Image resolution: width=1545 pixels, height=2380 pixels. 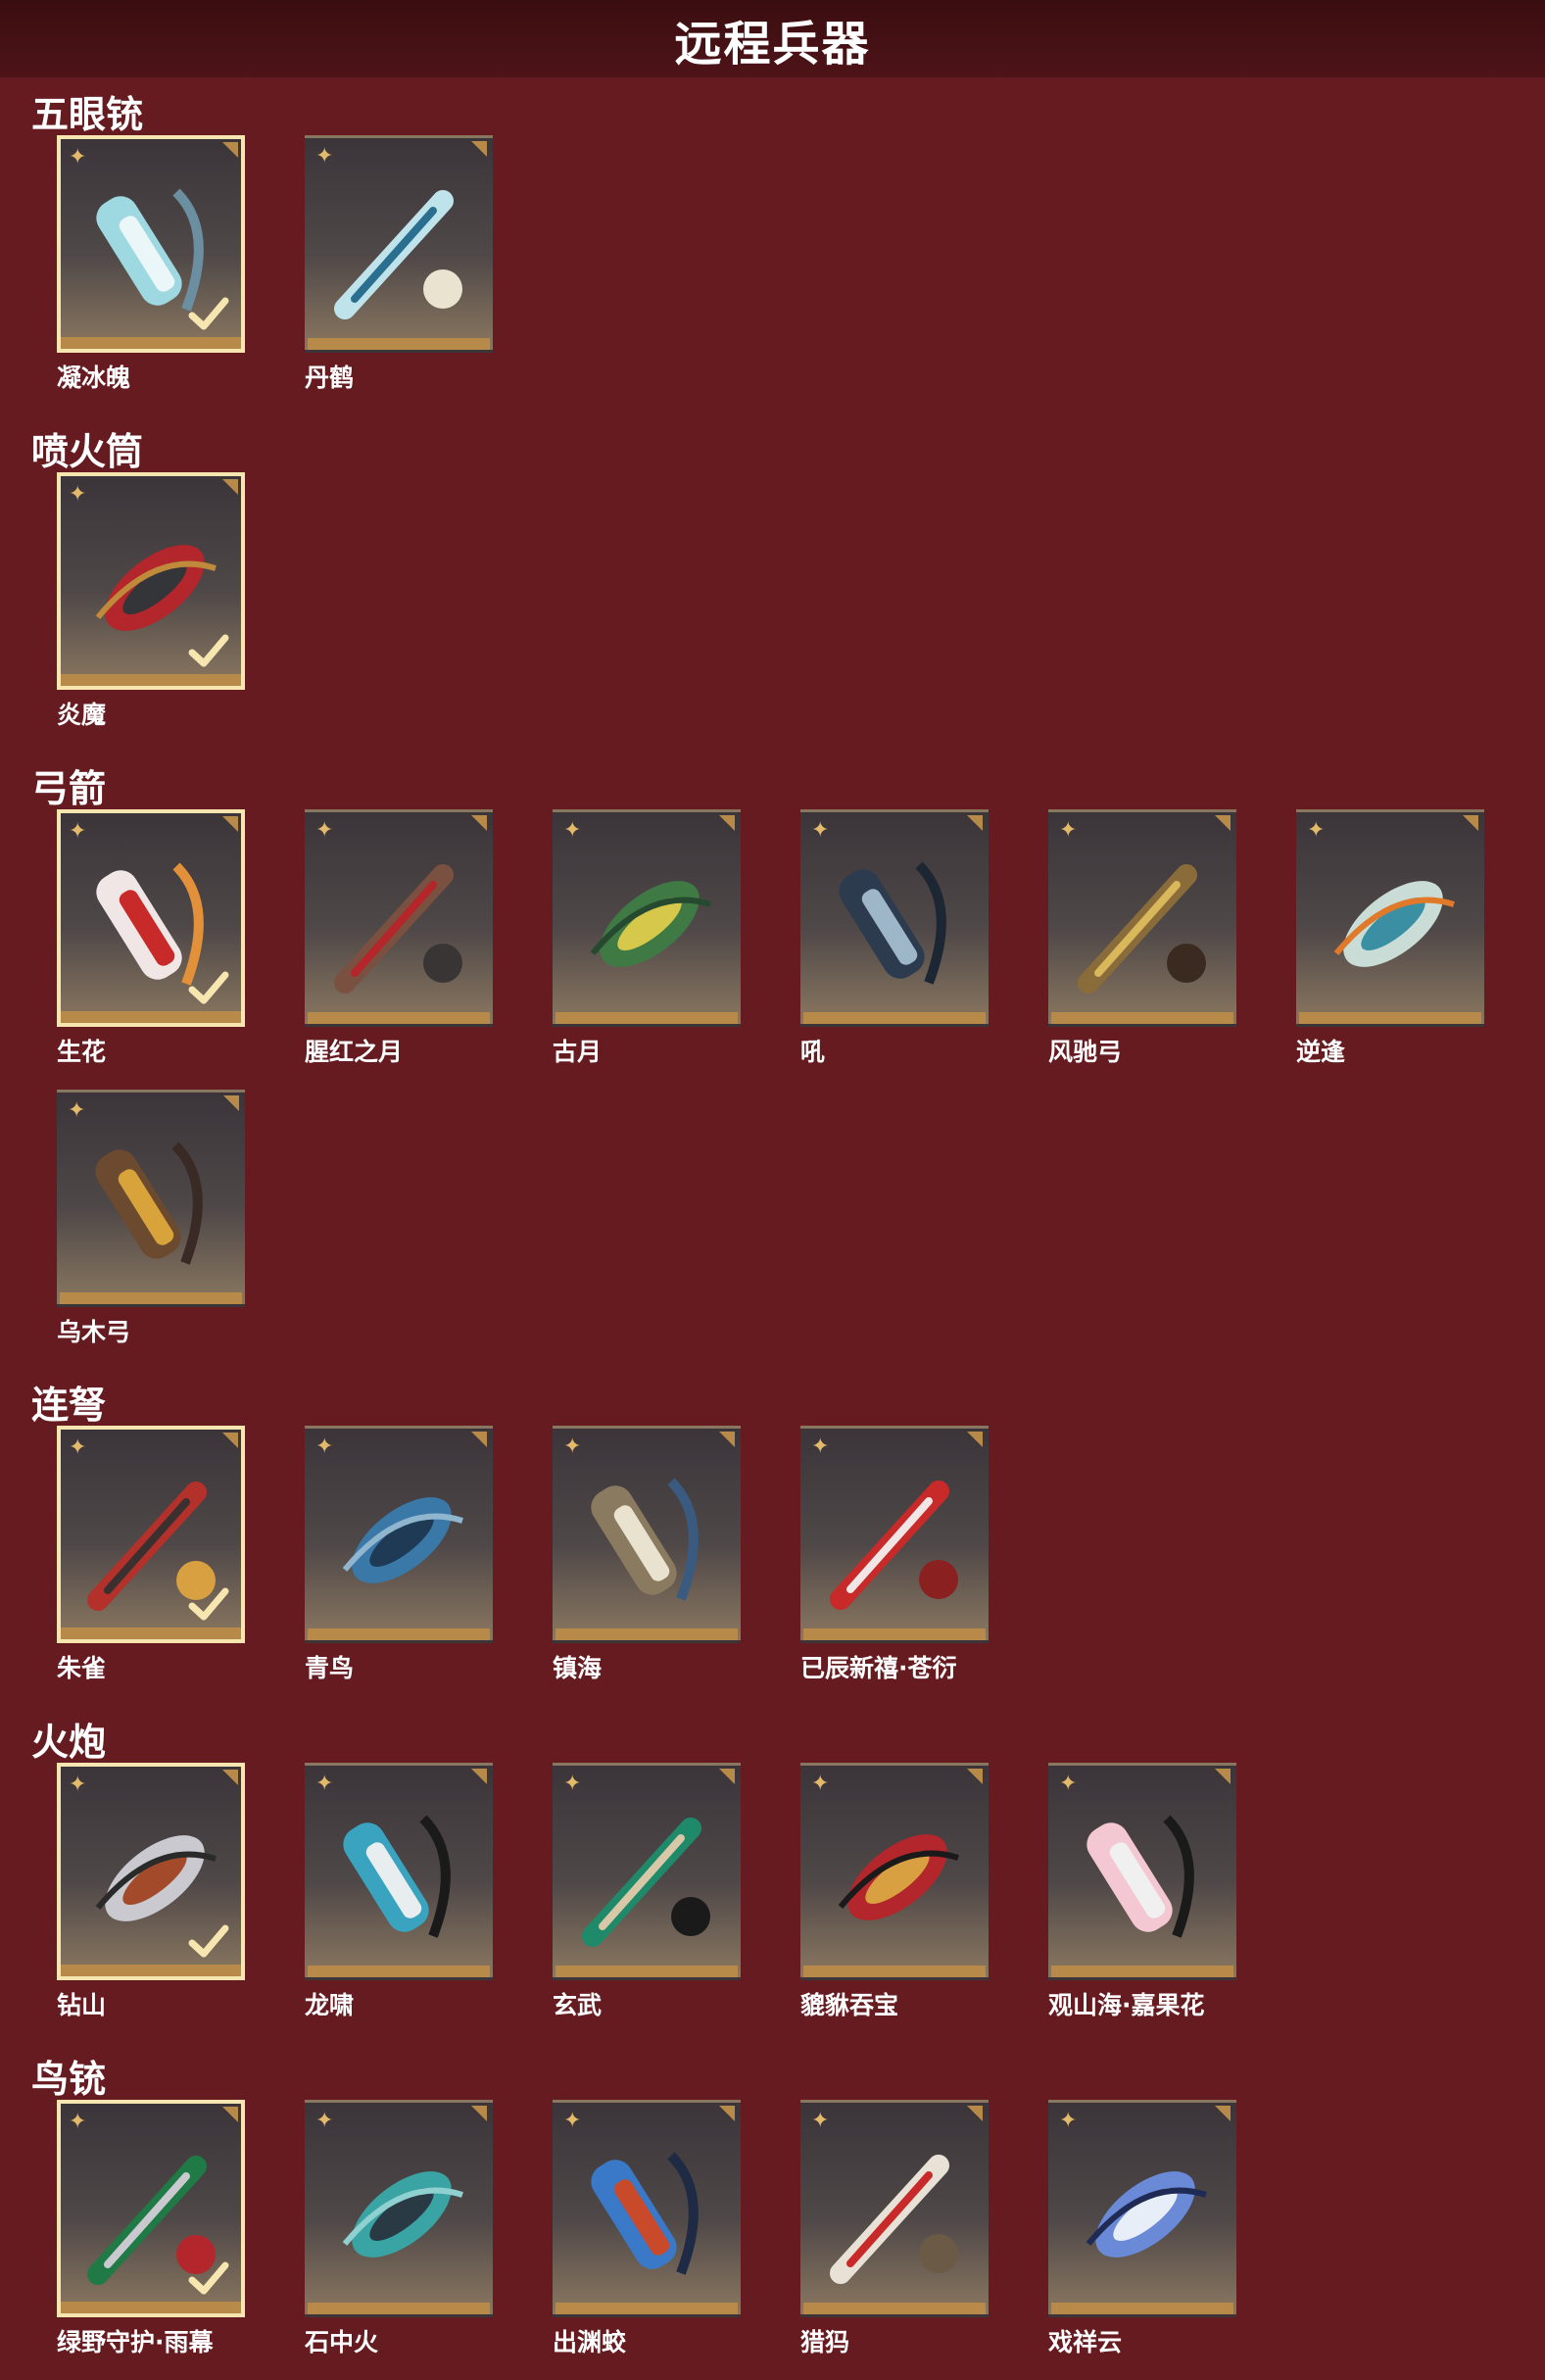 I want to click on weapon-name: 腥红之月, so click(x=354, y=1052).